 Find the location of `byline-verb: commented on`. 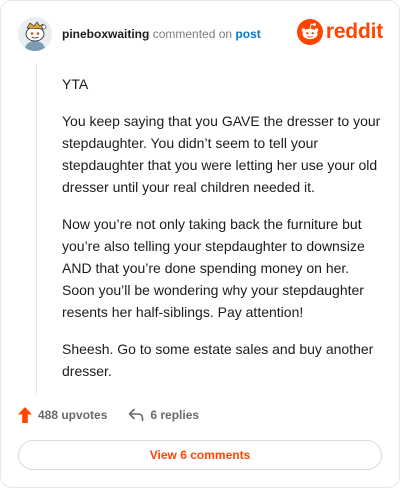

byline-verb: commented on is located at coordinates (192, 34).